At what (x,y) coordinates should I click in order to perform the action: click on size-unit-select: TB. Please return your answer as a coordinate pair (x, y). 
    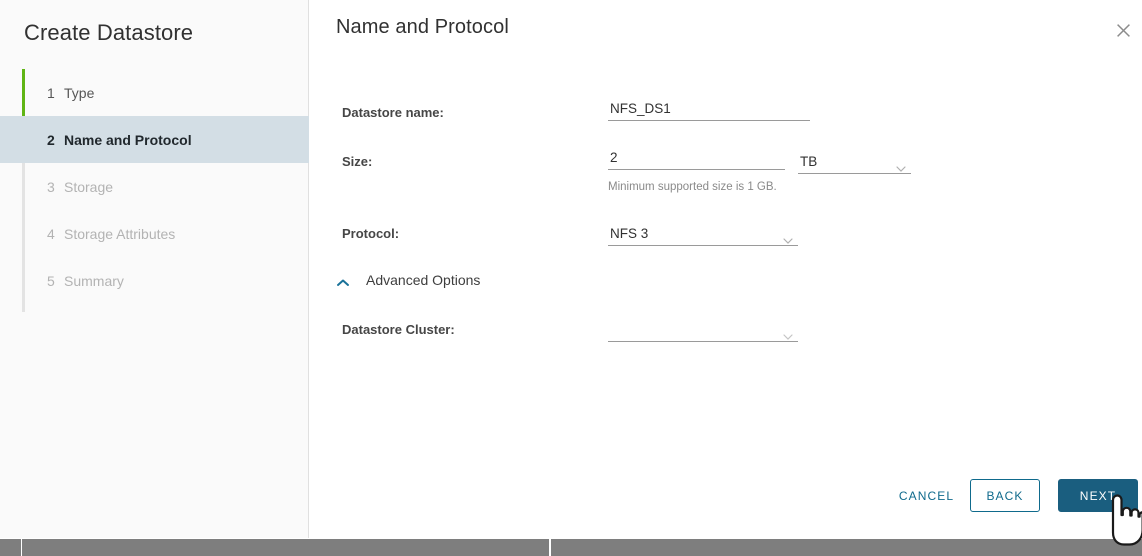
    Looking at the image, I should click on (854, 162).